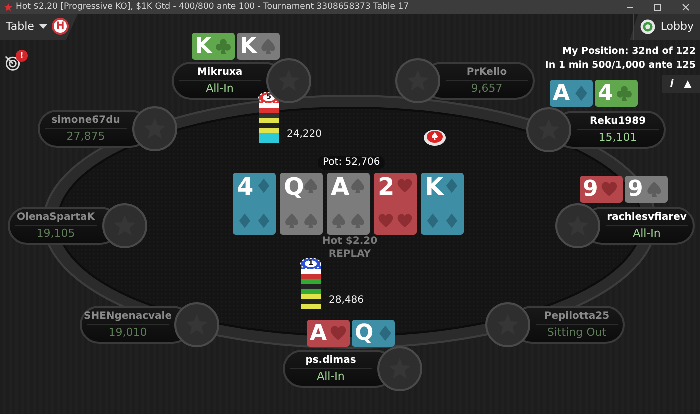  Describe the element at coordinates (213, 7) in the screenshot. I see `window-title: Hot $2.20 [Progressive KO], $1K Gtd - 400/800 ante 100 - Tournament 3308658373 Table 17` at that location.